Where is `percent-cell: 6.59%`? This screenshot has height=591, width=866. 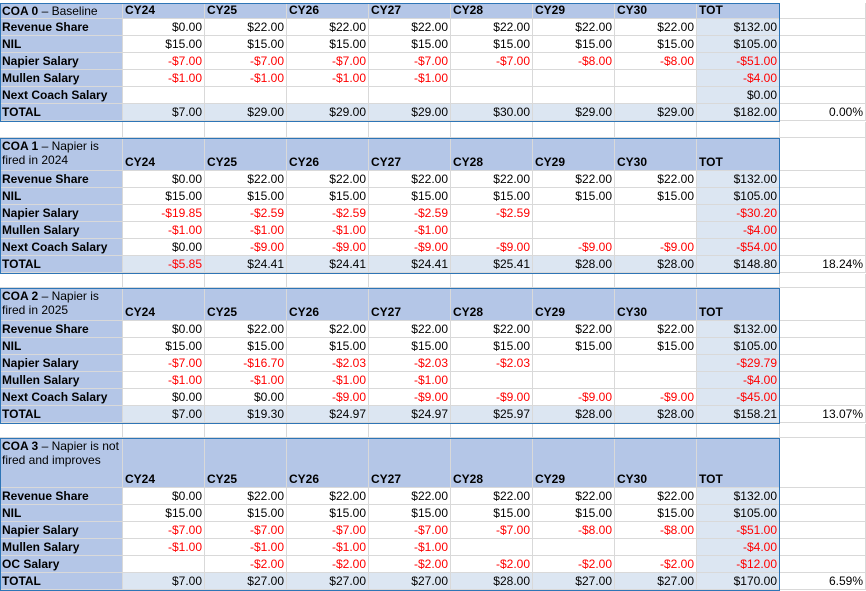
percent-cell: 6.59% is located at coordinates (823, 581).